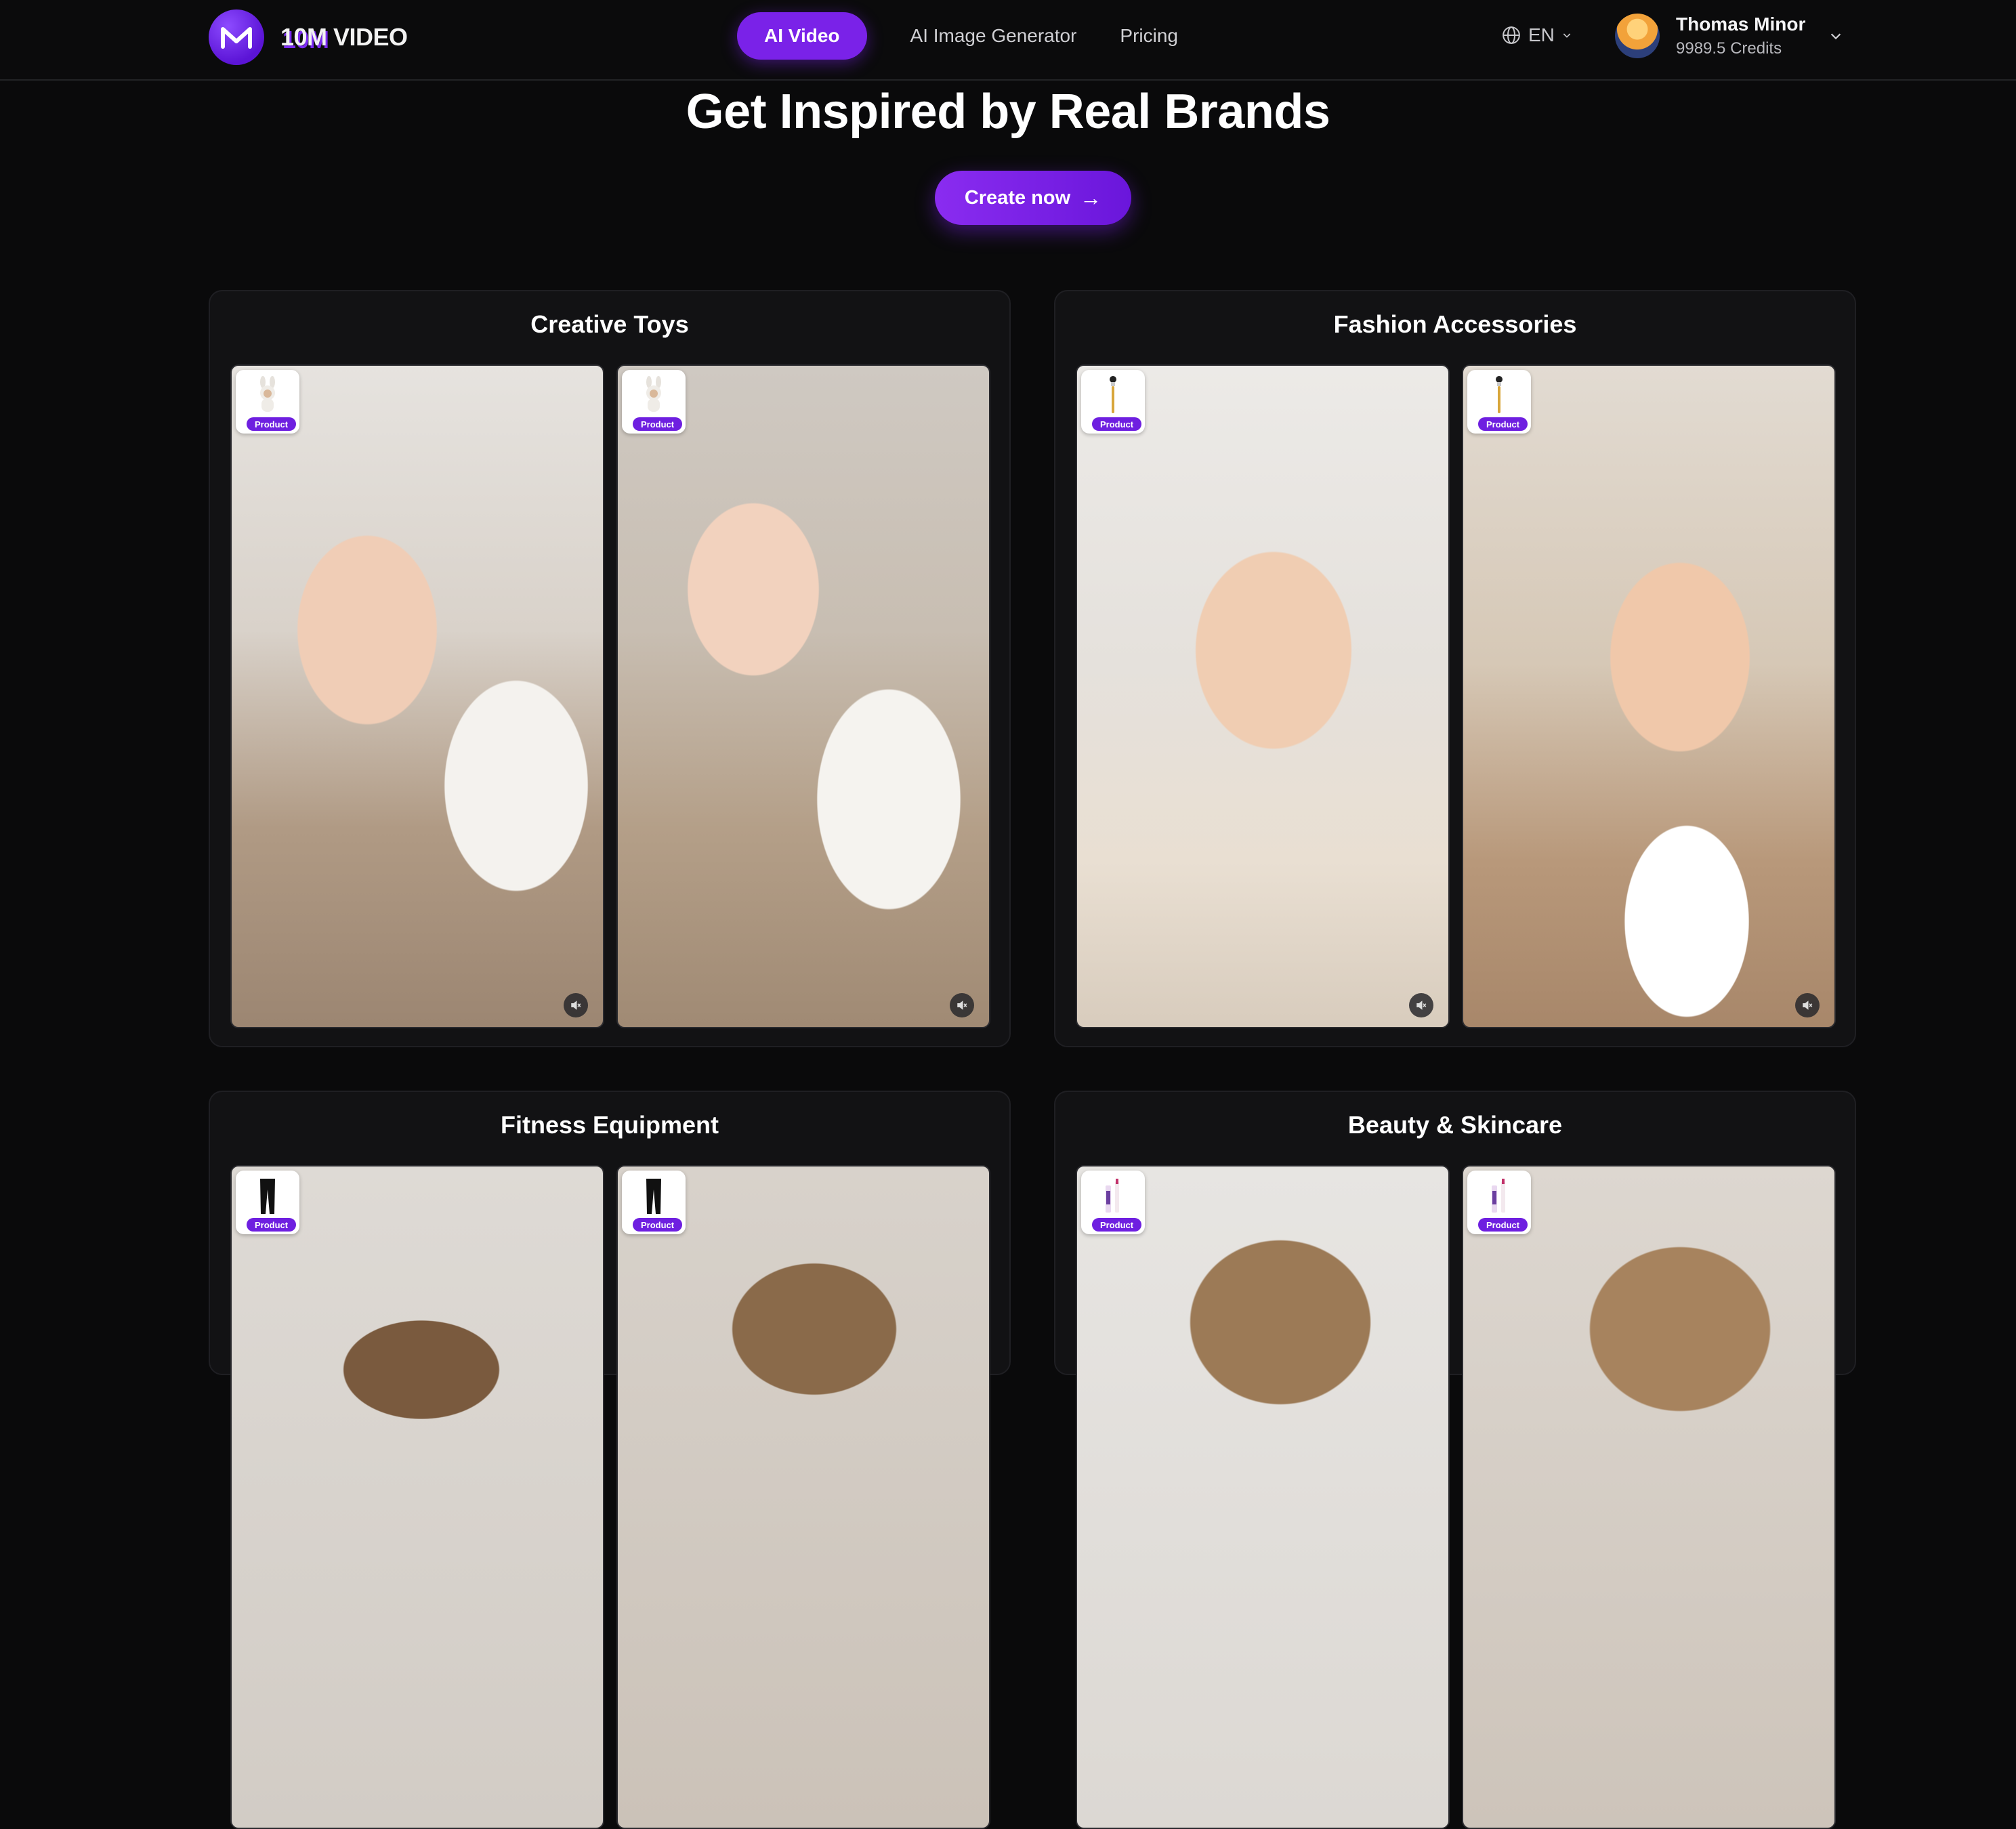 The image size is (2016, 1829). What do you see at coordinates (1740, 36) in the screenshot?
I see `user-info: Thomas Minor 9989.5 Credits` at bounding box center [1740, 36].